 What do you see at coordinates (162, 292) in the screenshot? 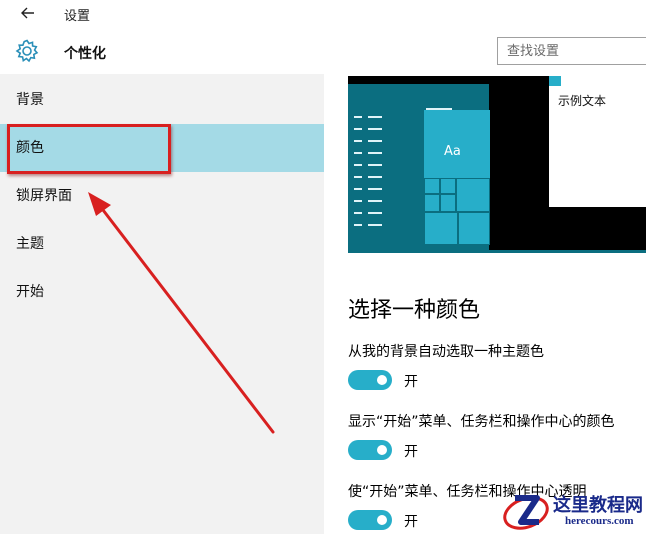
I see `sidebar-item-start: 开始` at bounding box center [162, 292].